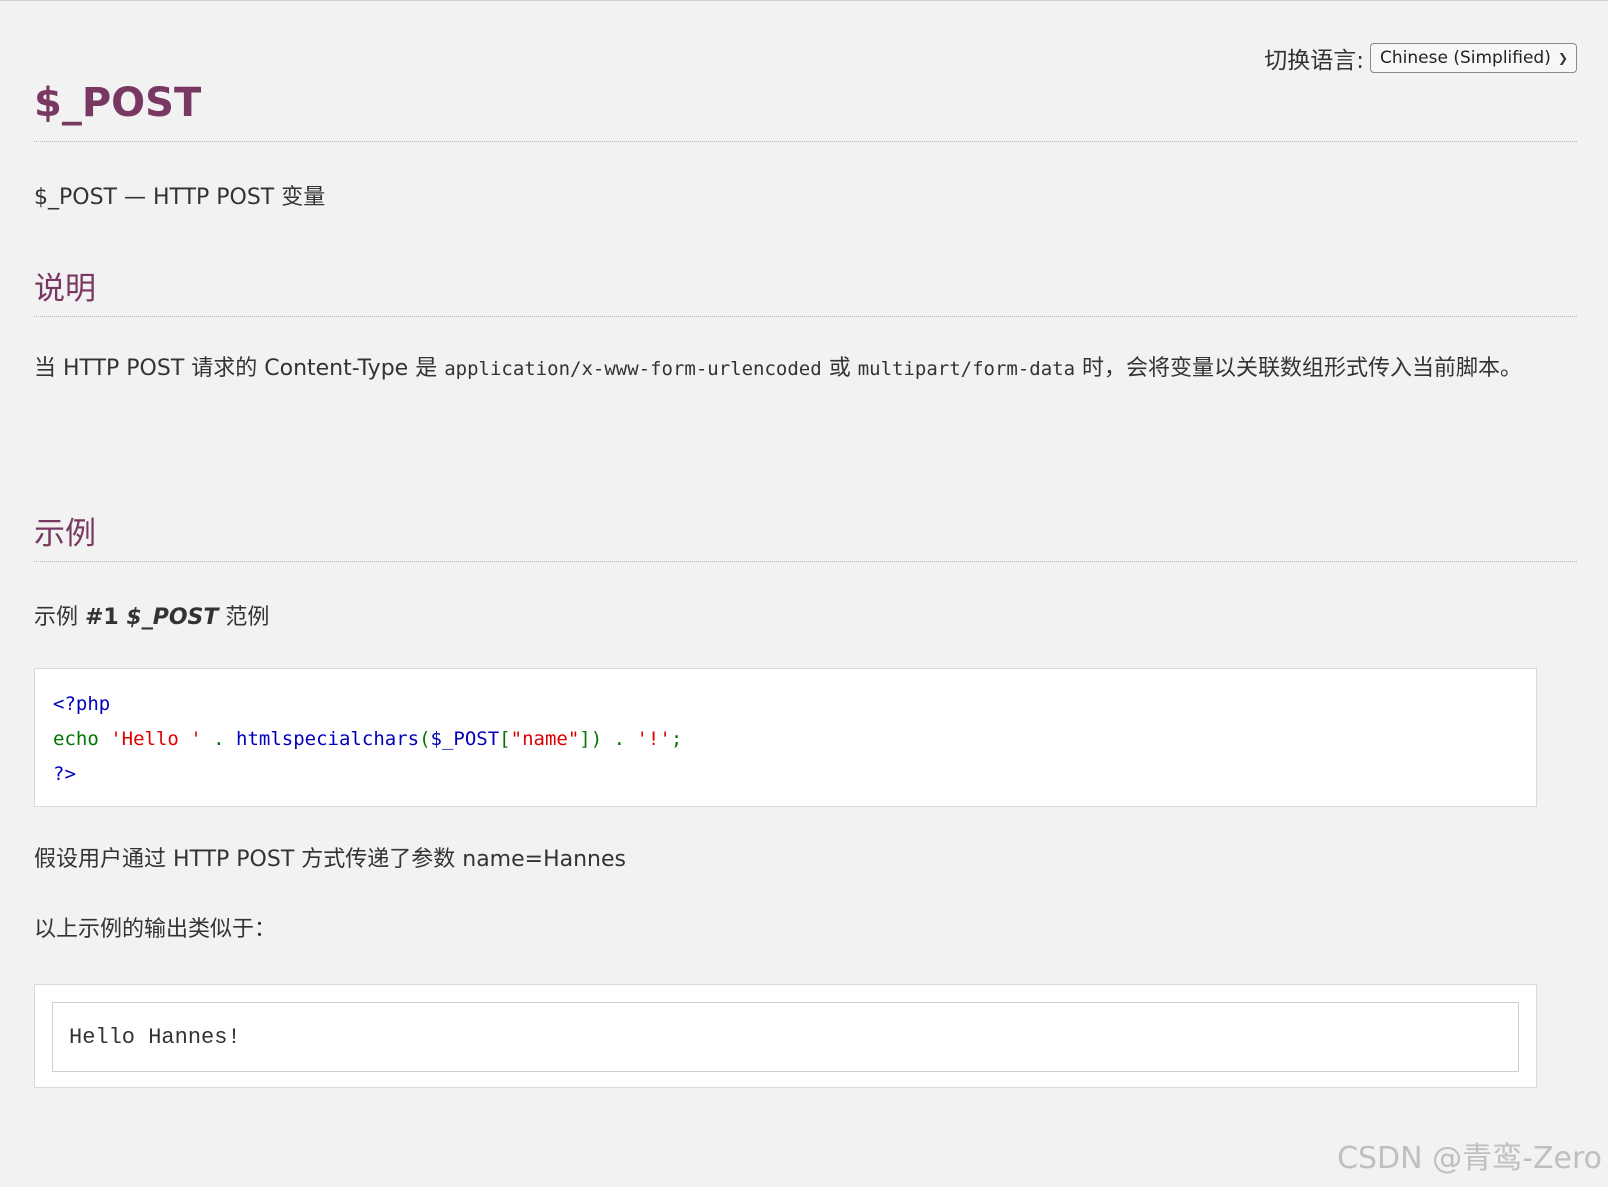  I want to click on code-line-3: ?>, so click(785, 774).